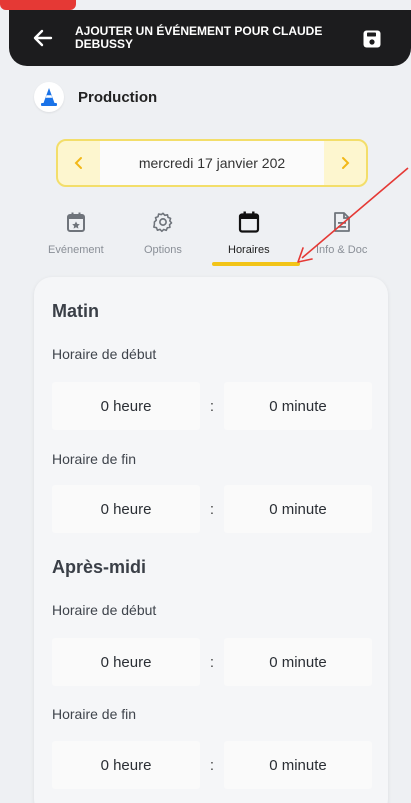 The width and height of the screenshot is (411, 803). Describe the element at coordinates (99, 567) in the screenshot. I see `afternoon-section-title: Après-midi` at that location.